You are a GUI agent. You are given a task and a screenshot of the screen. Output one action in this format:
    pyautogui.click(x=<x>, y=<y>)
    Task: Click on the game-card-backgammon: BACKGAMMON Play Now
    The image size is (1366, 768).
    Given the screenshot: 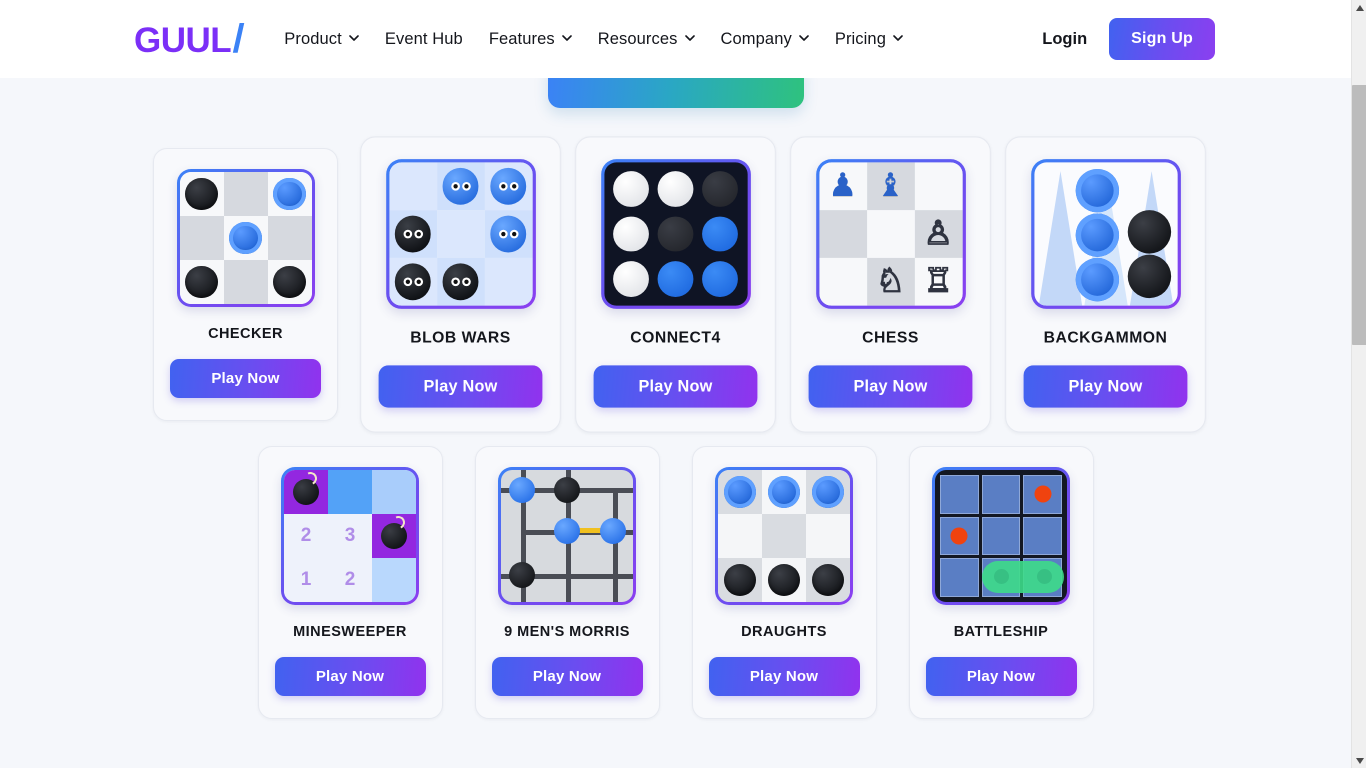 What is the action you would take?
    pyautogui.click(x=1105, y=284)
    